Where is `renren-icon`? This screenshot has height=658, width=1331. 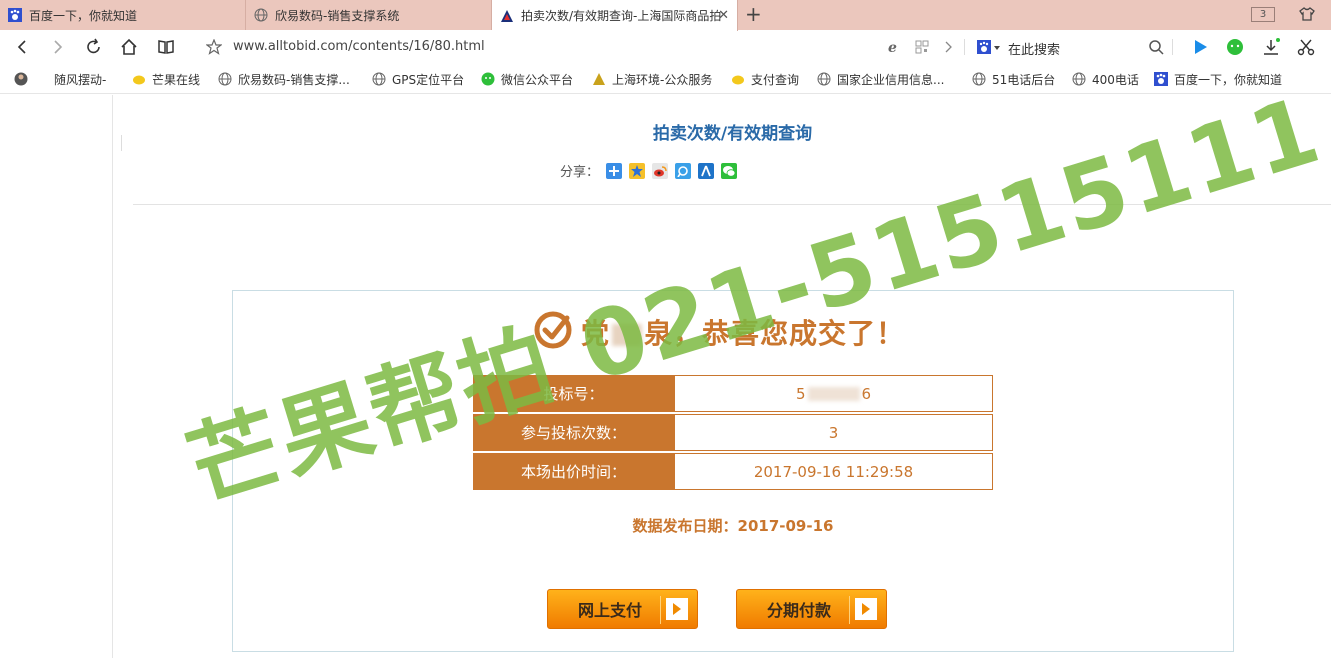
renren-icon is located at coordinates (706, 170).